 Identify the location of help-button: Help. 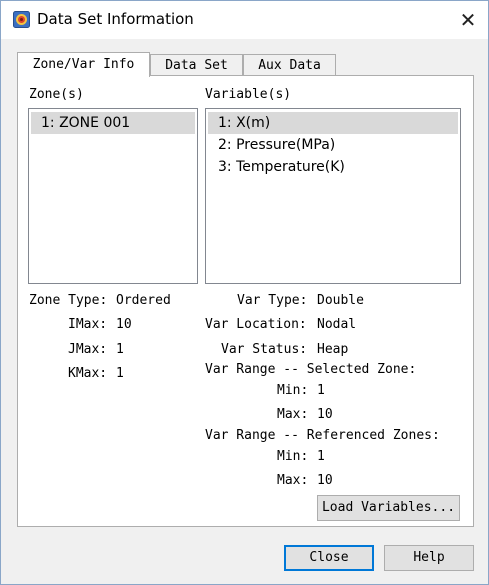
(429, 558).